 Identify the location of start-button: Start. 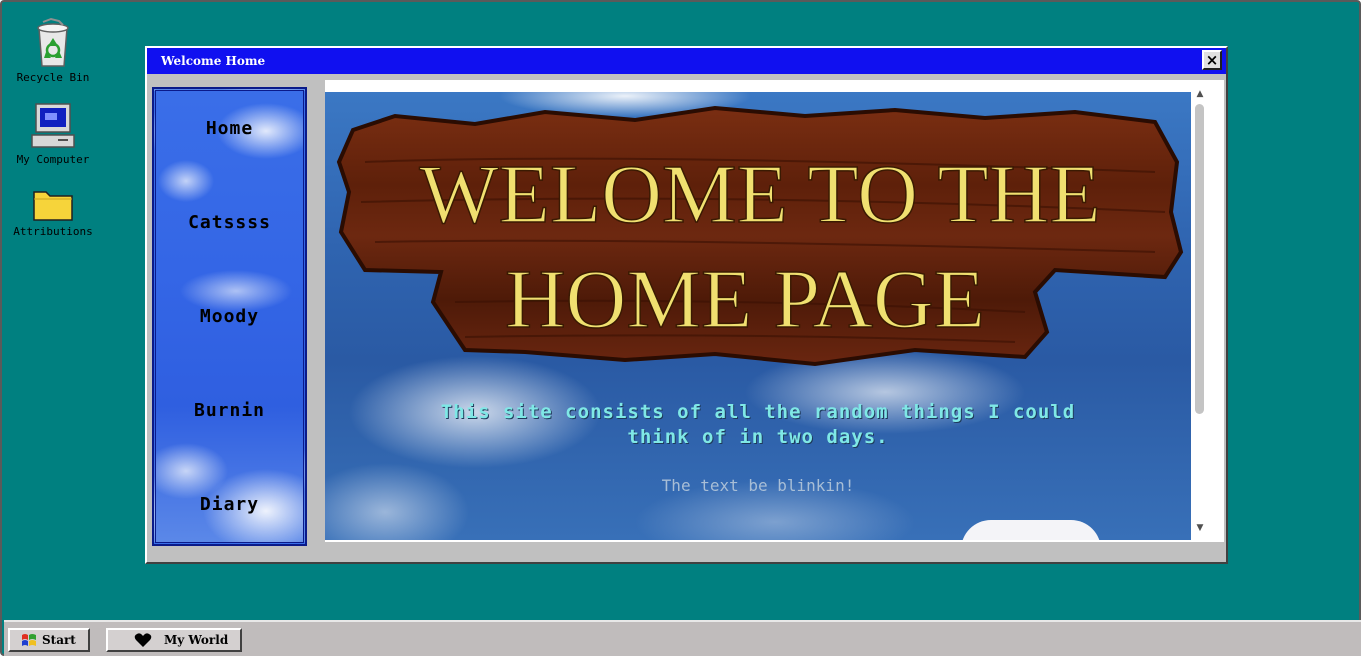
(49, 640).